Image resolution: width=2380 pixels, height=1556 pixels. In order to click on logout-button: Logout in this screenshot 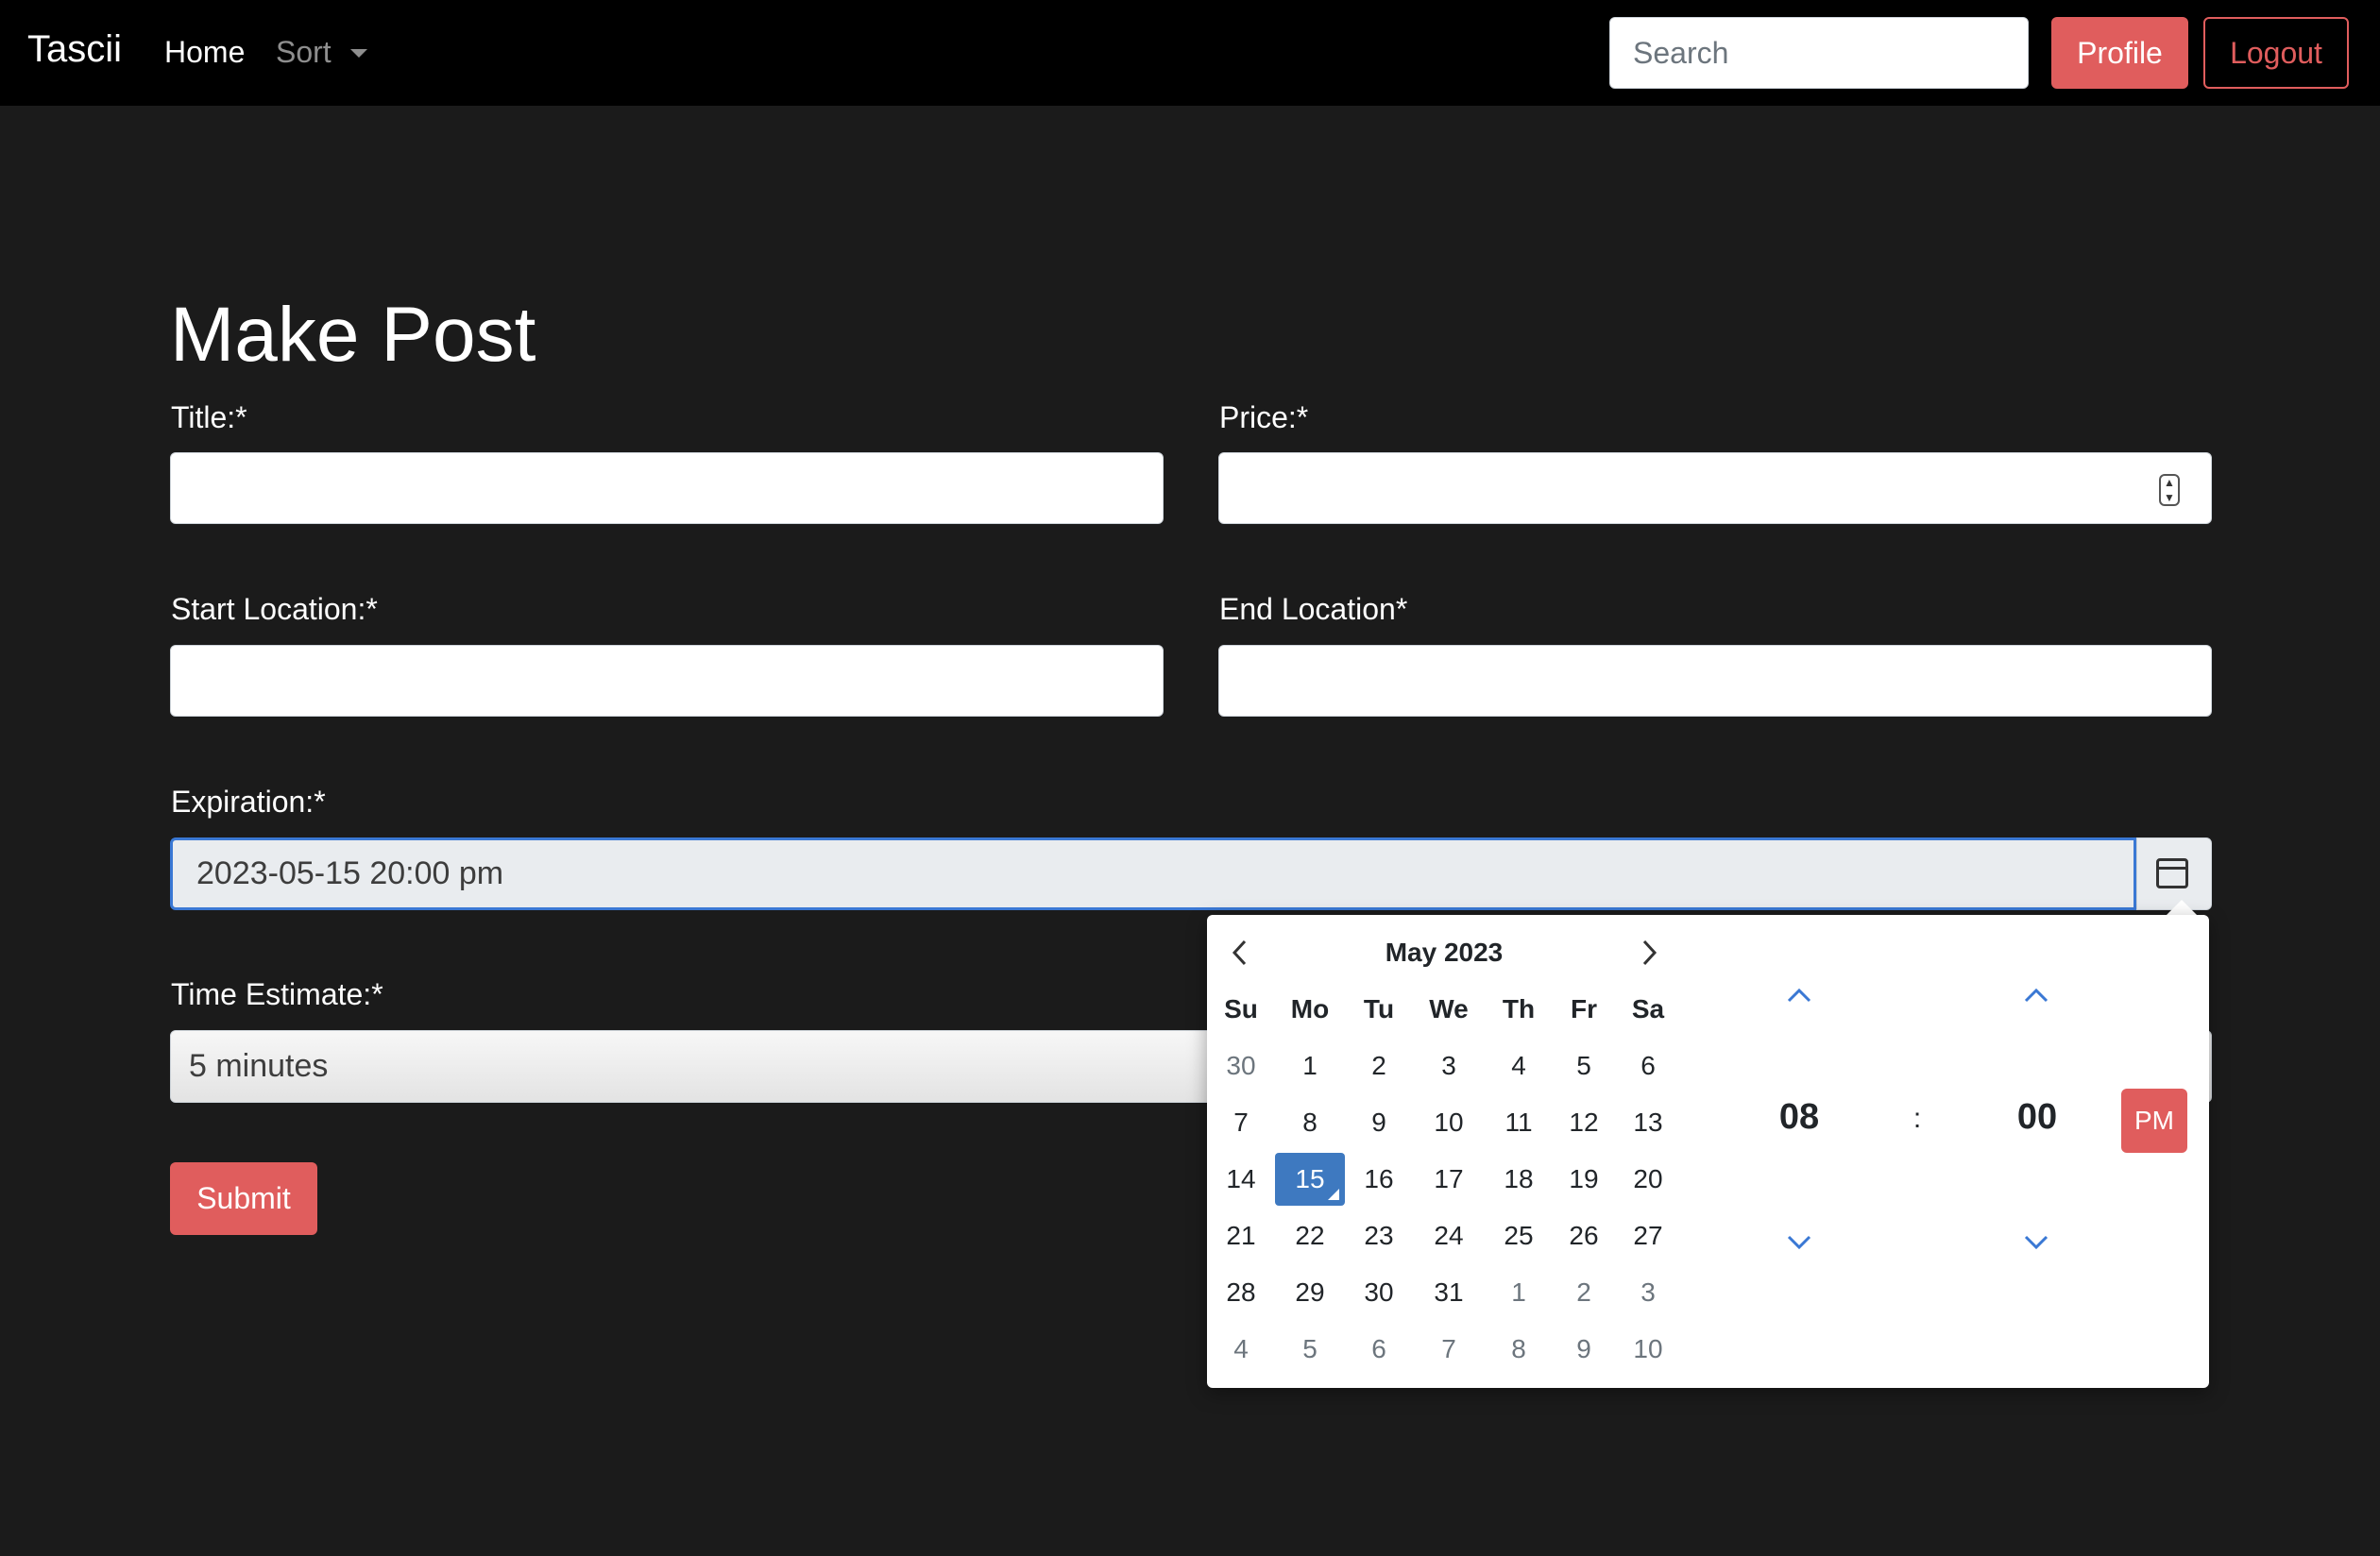, I will do `click(2276, 53)`.